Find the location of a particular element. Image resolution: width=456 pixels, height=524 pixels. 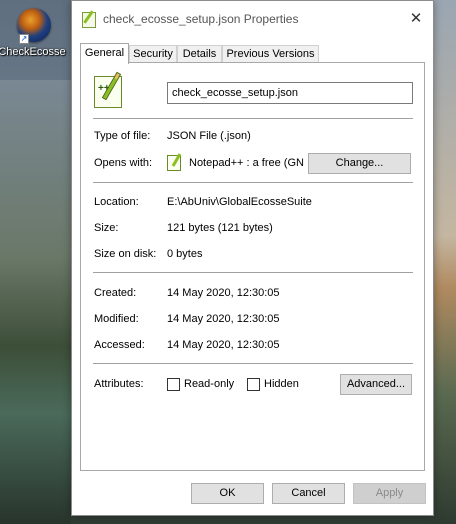

accessed-value: 14 May 2020, 12:30:05 is located at coordinates (223, 345).